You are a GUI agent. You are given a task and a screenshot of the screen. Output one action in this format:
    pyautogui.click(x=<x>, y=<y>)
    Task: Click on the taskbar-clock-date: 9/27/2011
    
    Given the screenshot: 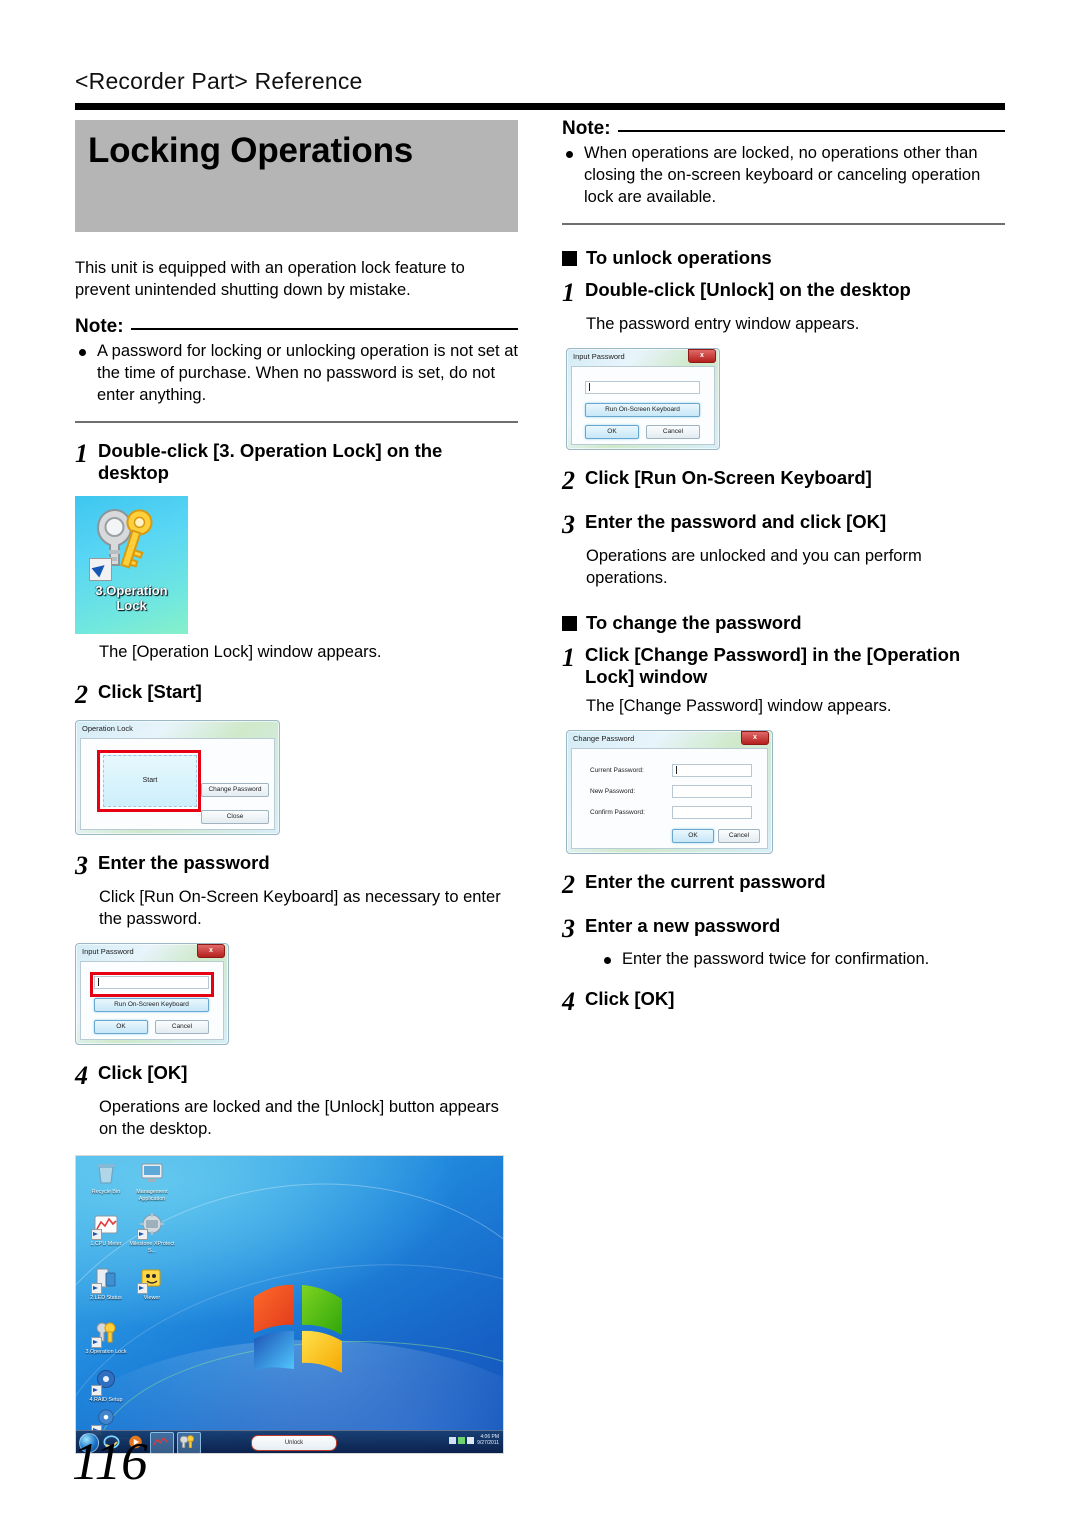 What is the action you would take?
    pyautogui.click(x=488, y=1443)
    